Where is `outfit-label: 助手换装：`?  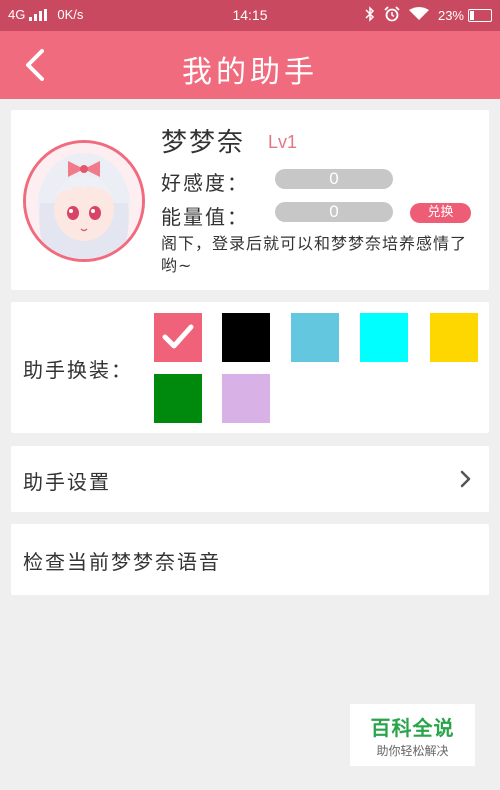
outfit-label: 助手换装： is located at coordinates (78, 370).